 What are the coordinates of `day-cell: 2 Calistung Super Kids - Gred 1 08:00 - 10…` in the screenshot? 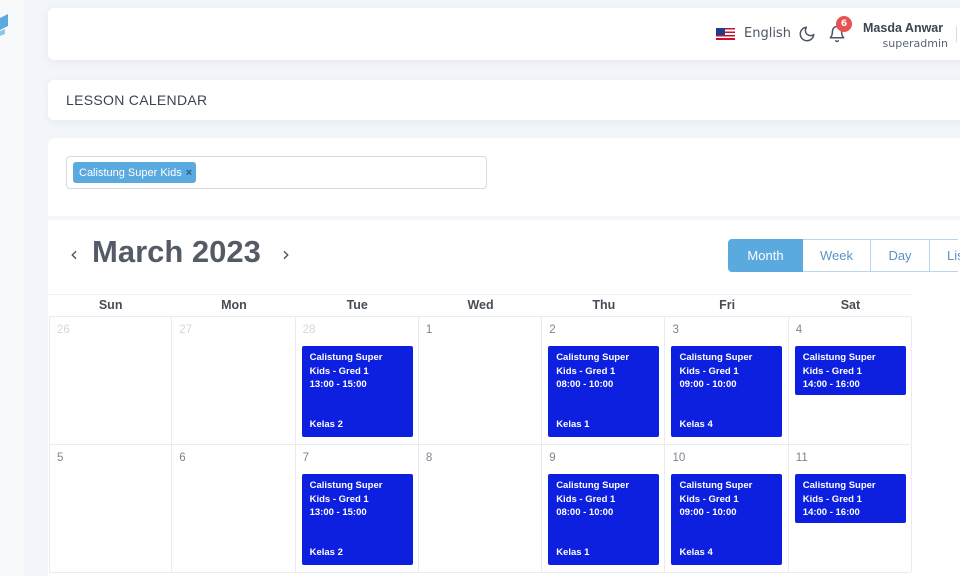 It's located at (604, 380).